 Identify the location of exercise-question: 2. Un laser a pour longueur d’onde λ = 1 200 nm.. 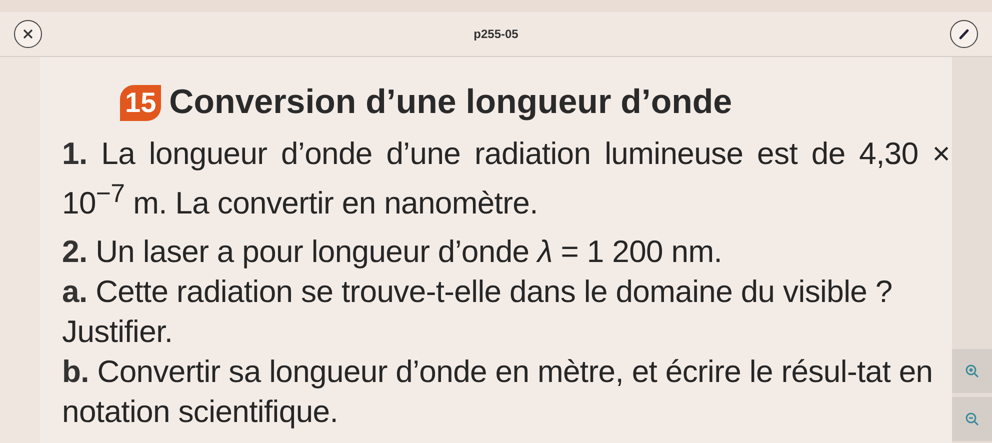
(393, 252).